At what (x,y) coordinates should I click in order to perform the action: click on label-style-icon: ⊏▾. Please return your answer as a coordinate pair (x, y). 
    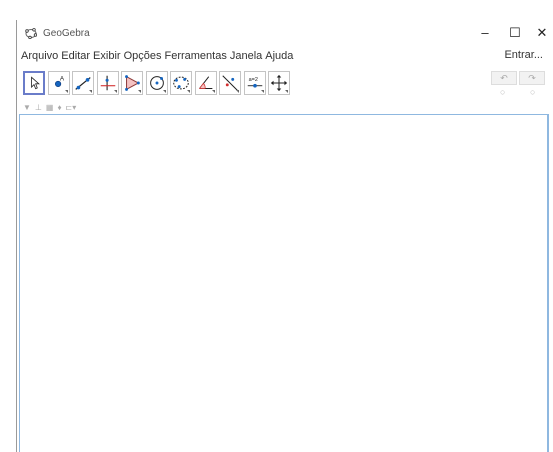
    Looking at the image, I should click on (71, 107).